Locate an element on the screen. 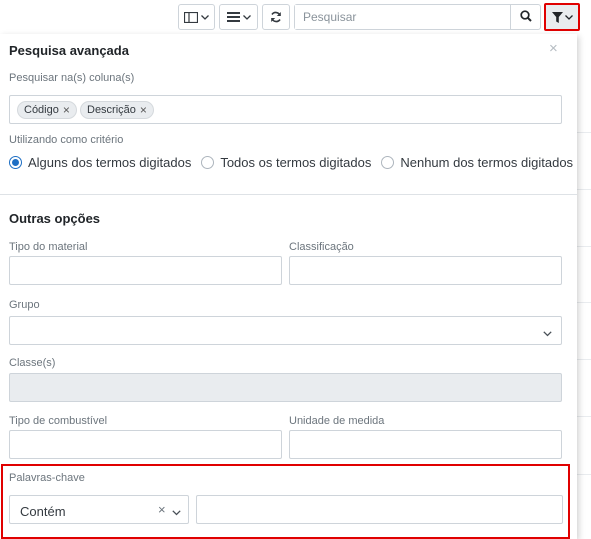 Image resolution: width=591 pixels, height=539 pixels. criteria-option-label: Todos os termos digitados is located at coordinates (296, 162).